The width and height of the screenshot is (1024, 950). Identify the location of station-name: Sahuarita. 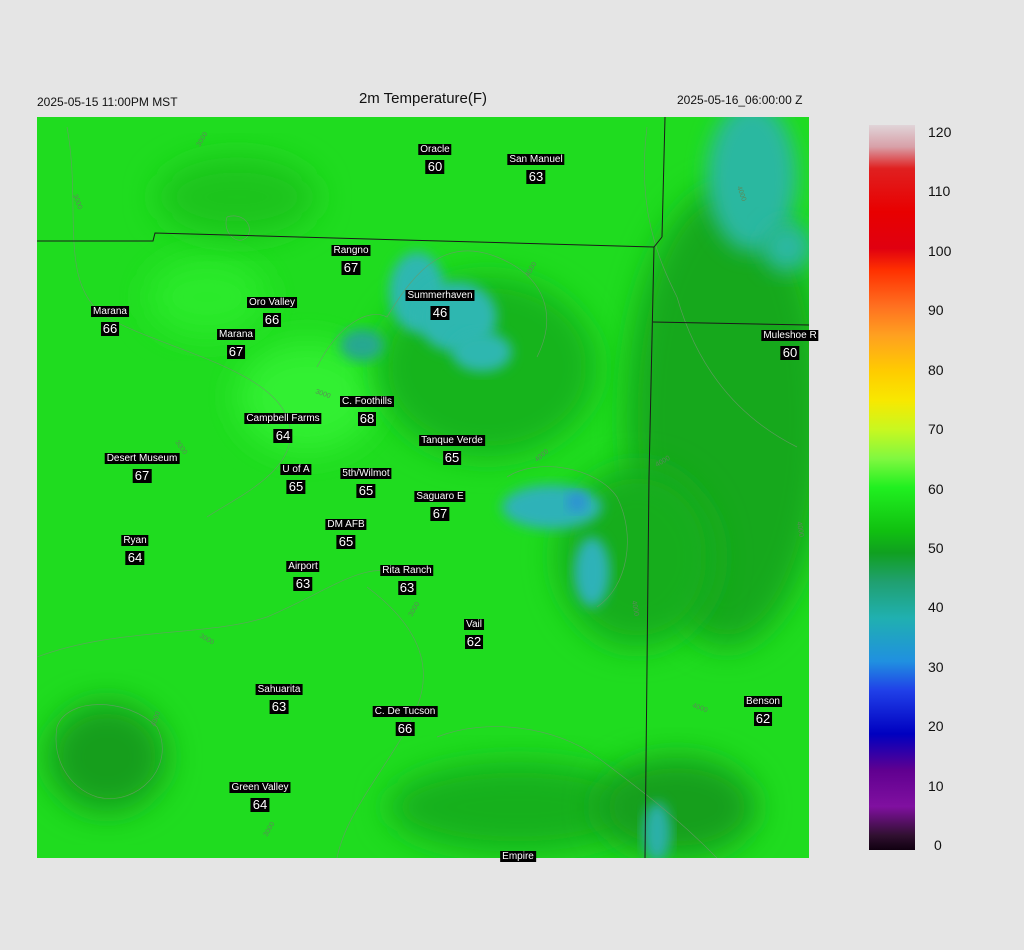
(279, 689).